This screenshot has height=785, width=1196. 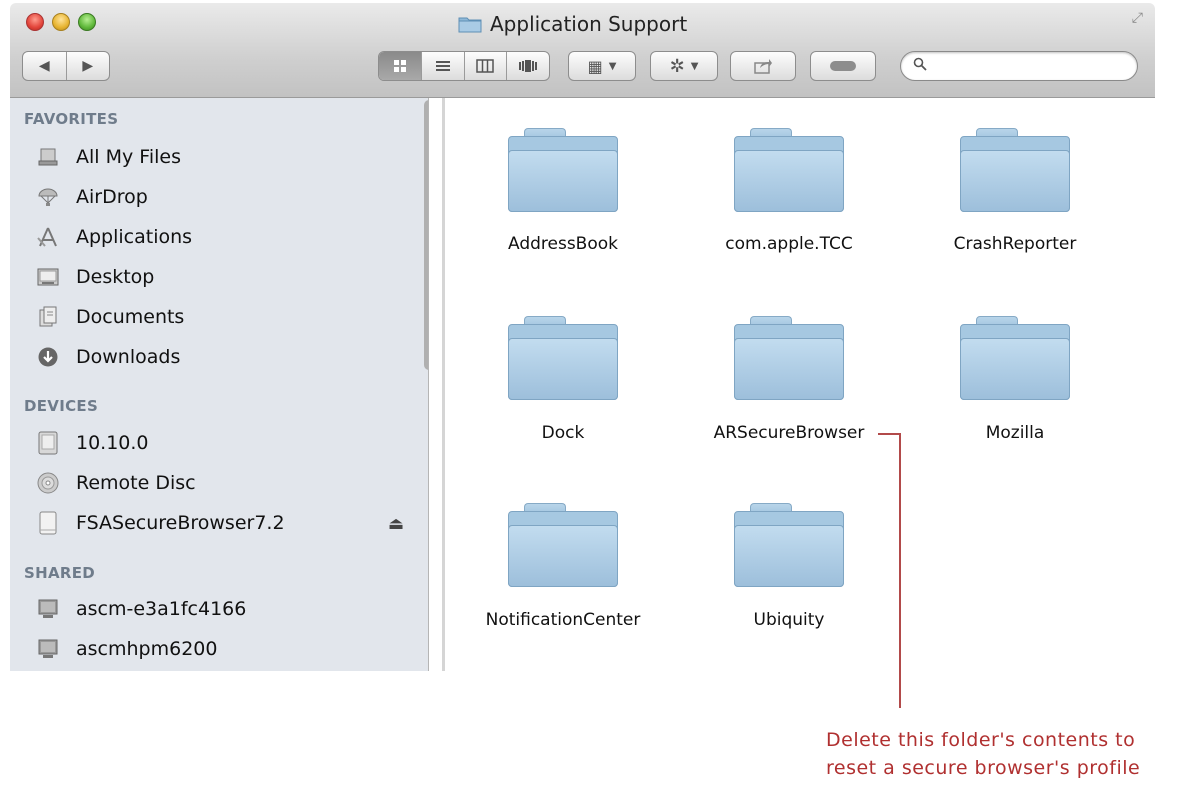 I want to click on sidebar-item-all-my-files: All My Files, so click(x=226, y=157).